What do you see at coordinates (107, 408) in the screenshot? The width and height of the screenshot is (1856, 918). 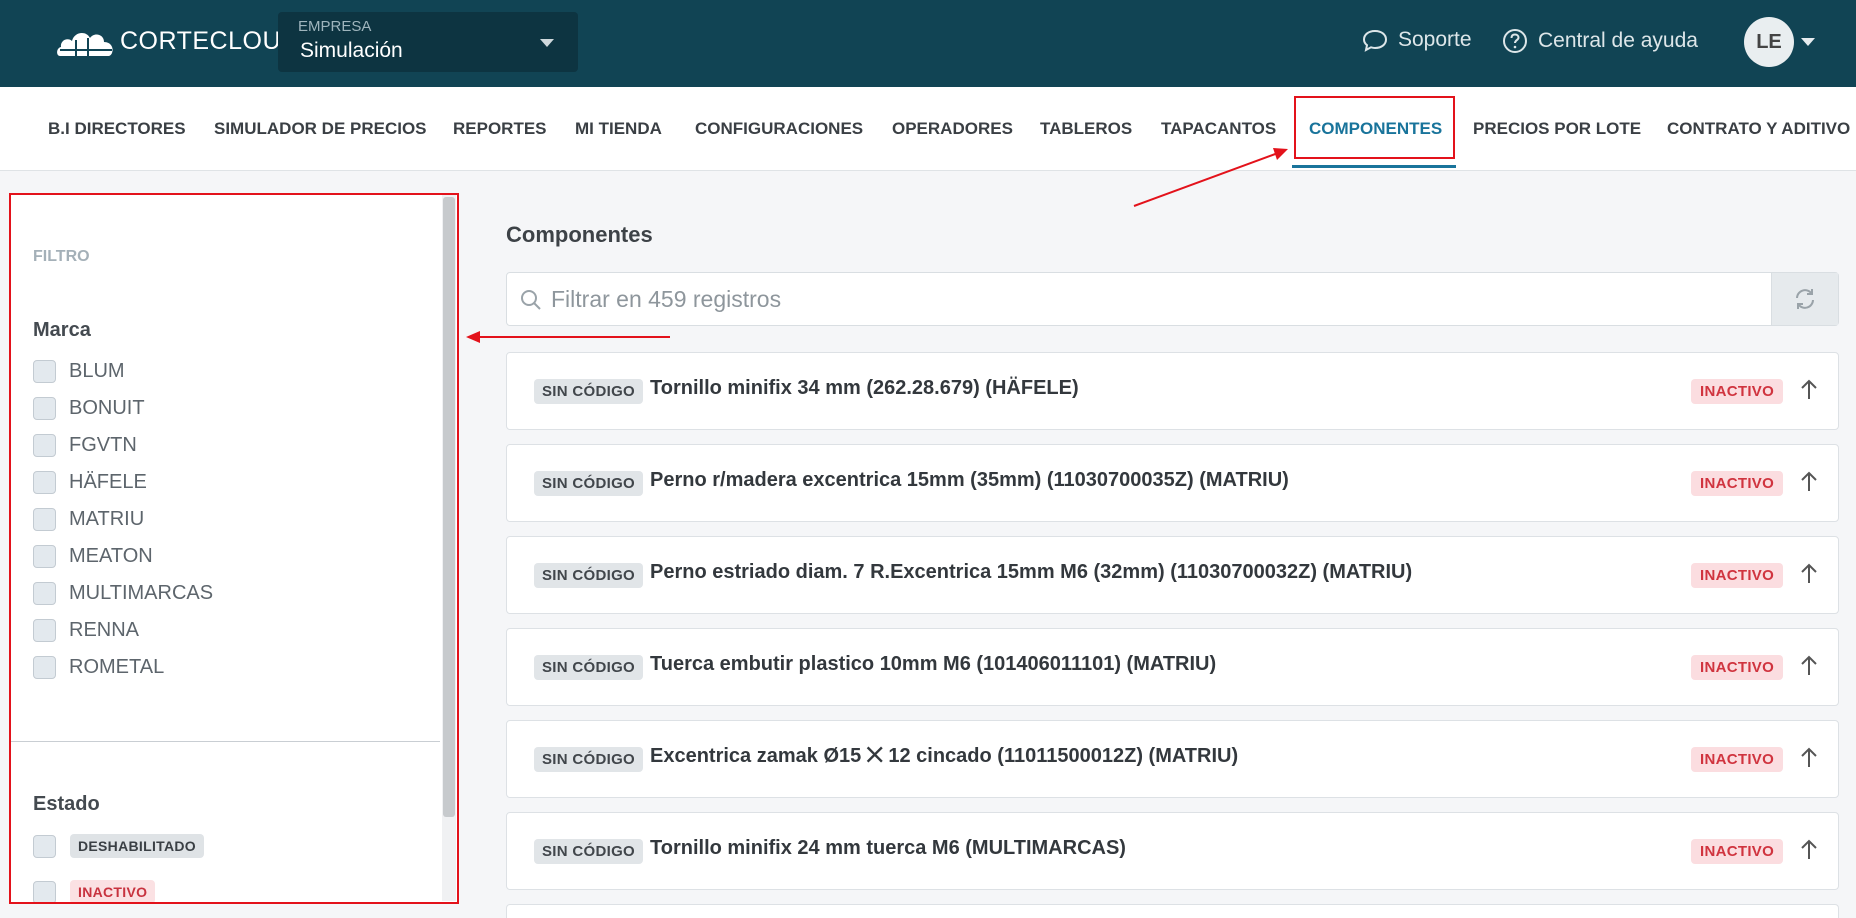 I see `option-label: BONUIT` at bounding box center [107, 408].